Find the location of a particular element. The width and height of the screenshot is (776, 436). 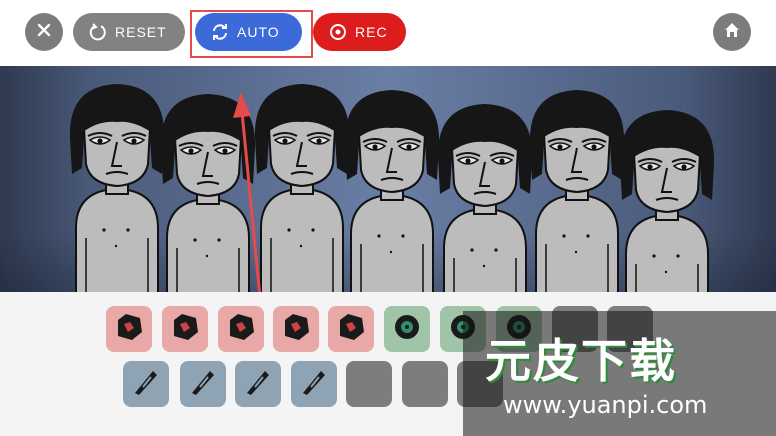

watermark-url: www.yuanpi.com is located at coordinates (605, 405).